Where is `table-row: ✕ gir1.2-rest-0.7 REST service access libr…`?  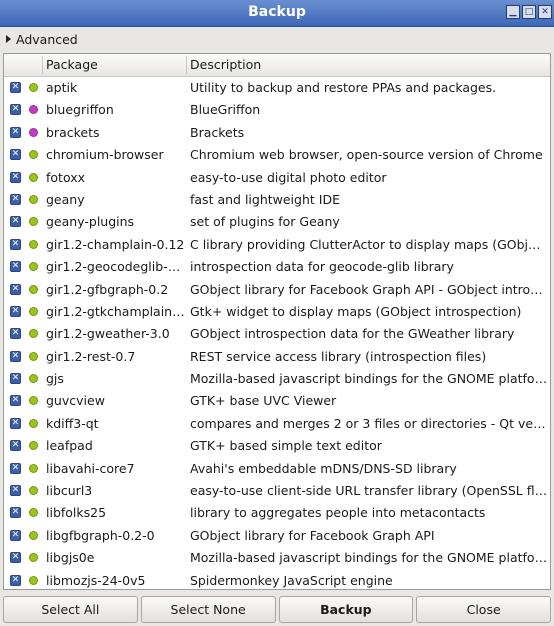
table-row: ✕ gir1.2-rest-0.7 REST service access libr… is located at coordinates (277, 357).